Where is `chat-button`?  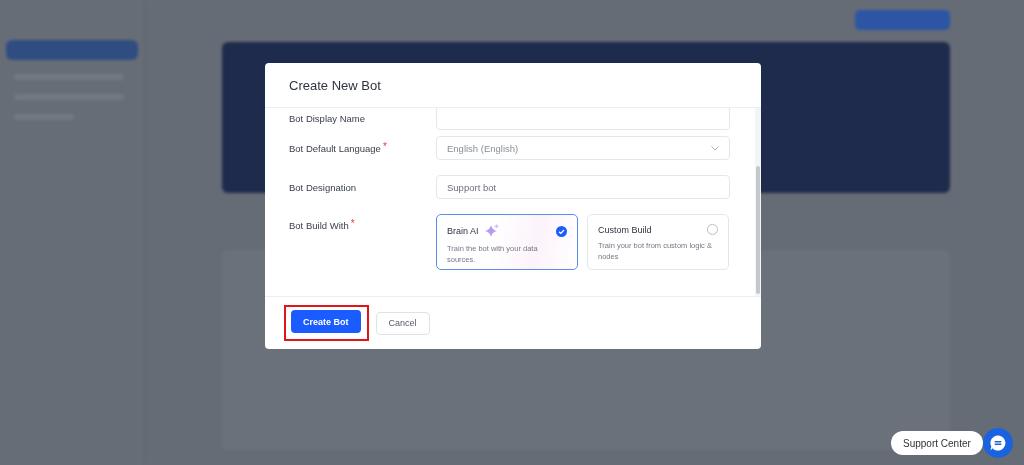 chat-button is located at coordinates (998, 443).